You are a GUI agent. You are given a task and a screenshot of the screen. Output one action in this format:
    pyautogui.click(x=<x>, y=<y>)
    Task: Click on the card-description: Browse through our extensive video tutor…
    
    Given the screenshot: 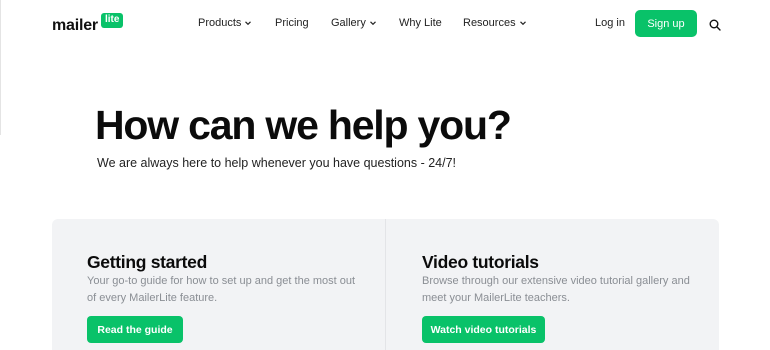 What is the action you would take?
    pyautogui.click(x=556, y=289)
    